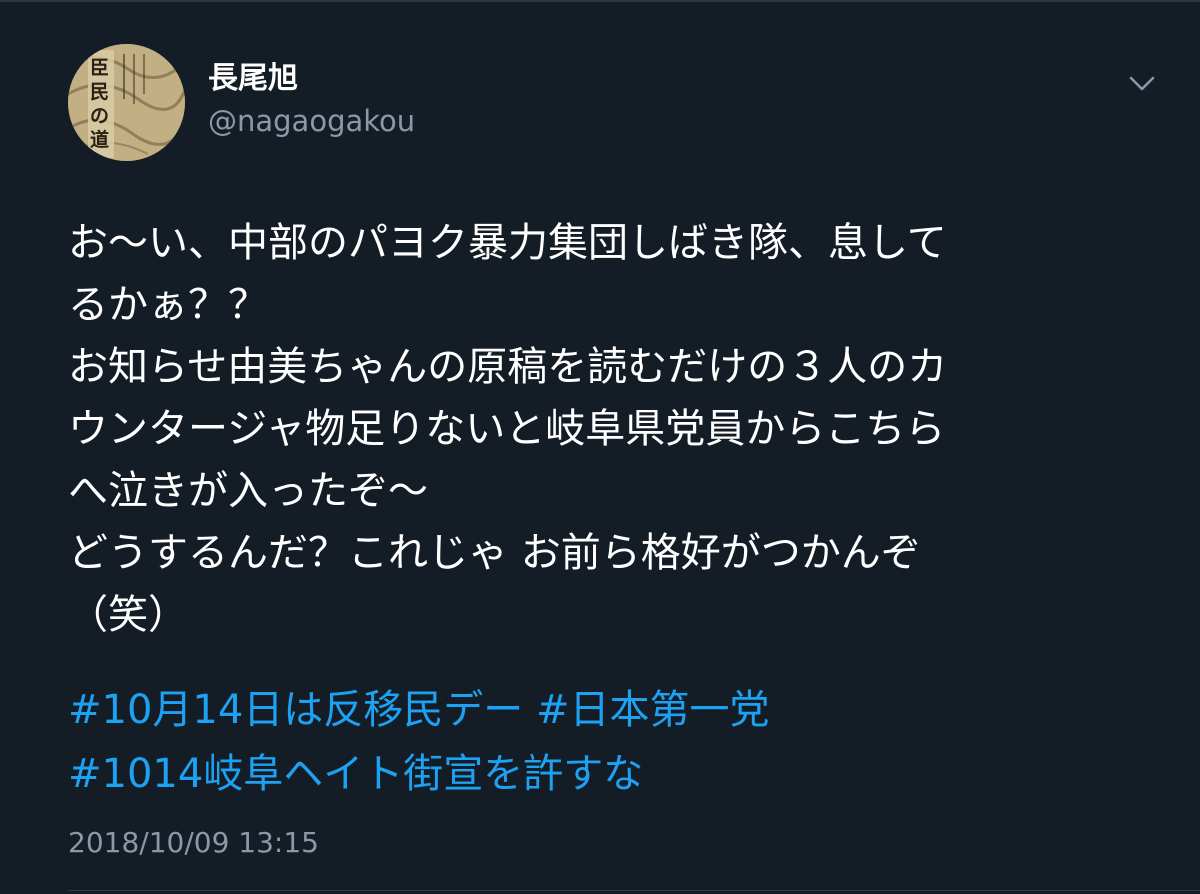  Describe the element at coordinates (168, 305) in the screenshot. I see `tweet-text-line: るかぁ？？` at that location.